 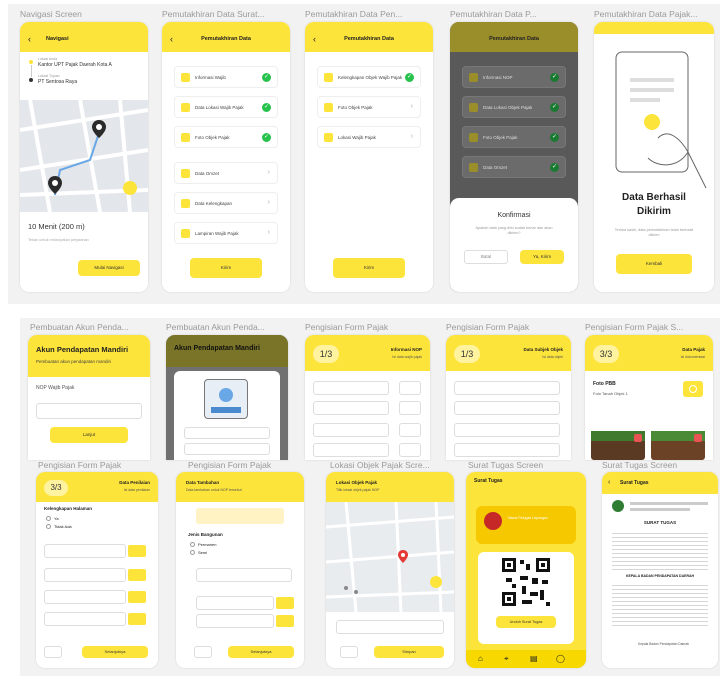 What do you see at coordinates (226, 203) in the screenshot?
I see `list-item: Data Kelengkapan ›` at bounding box center [226, 203].